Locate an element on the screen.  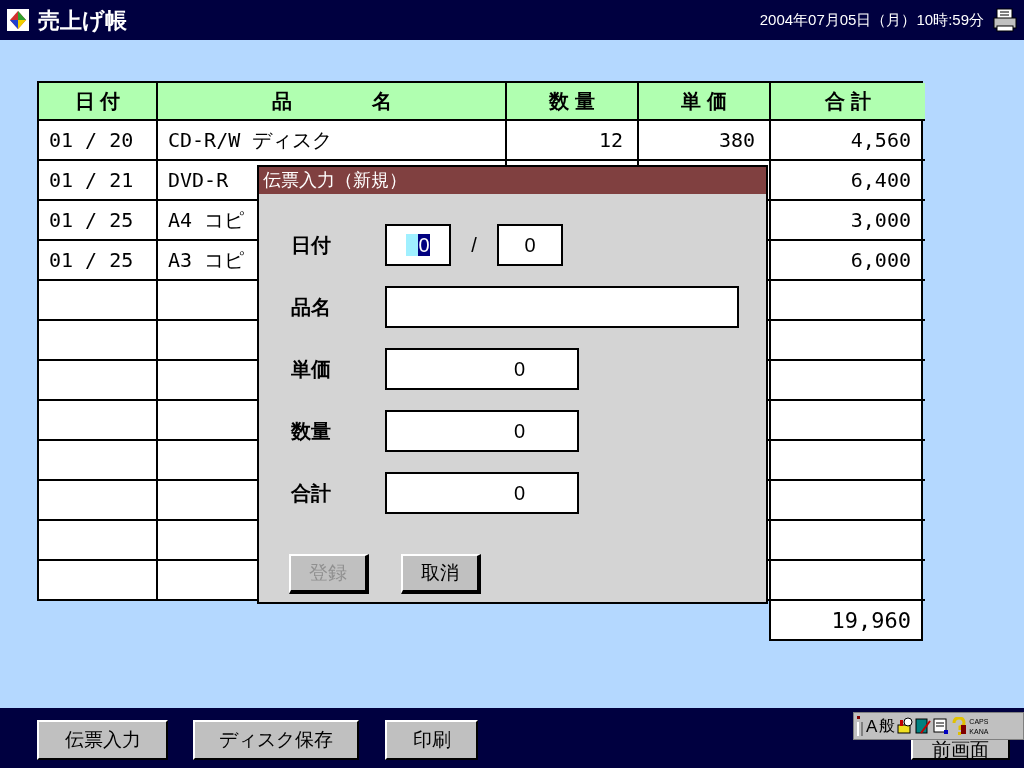
grip-icon is located at coordinates (860, 726).